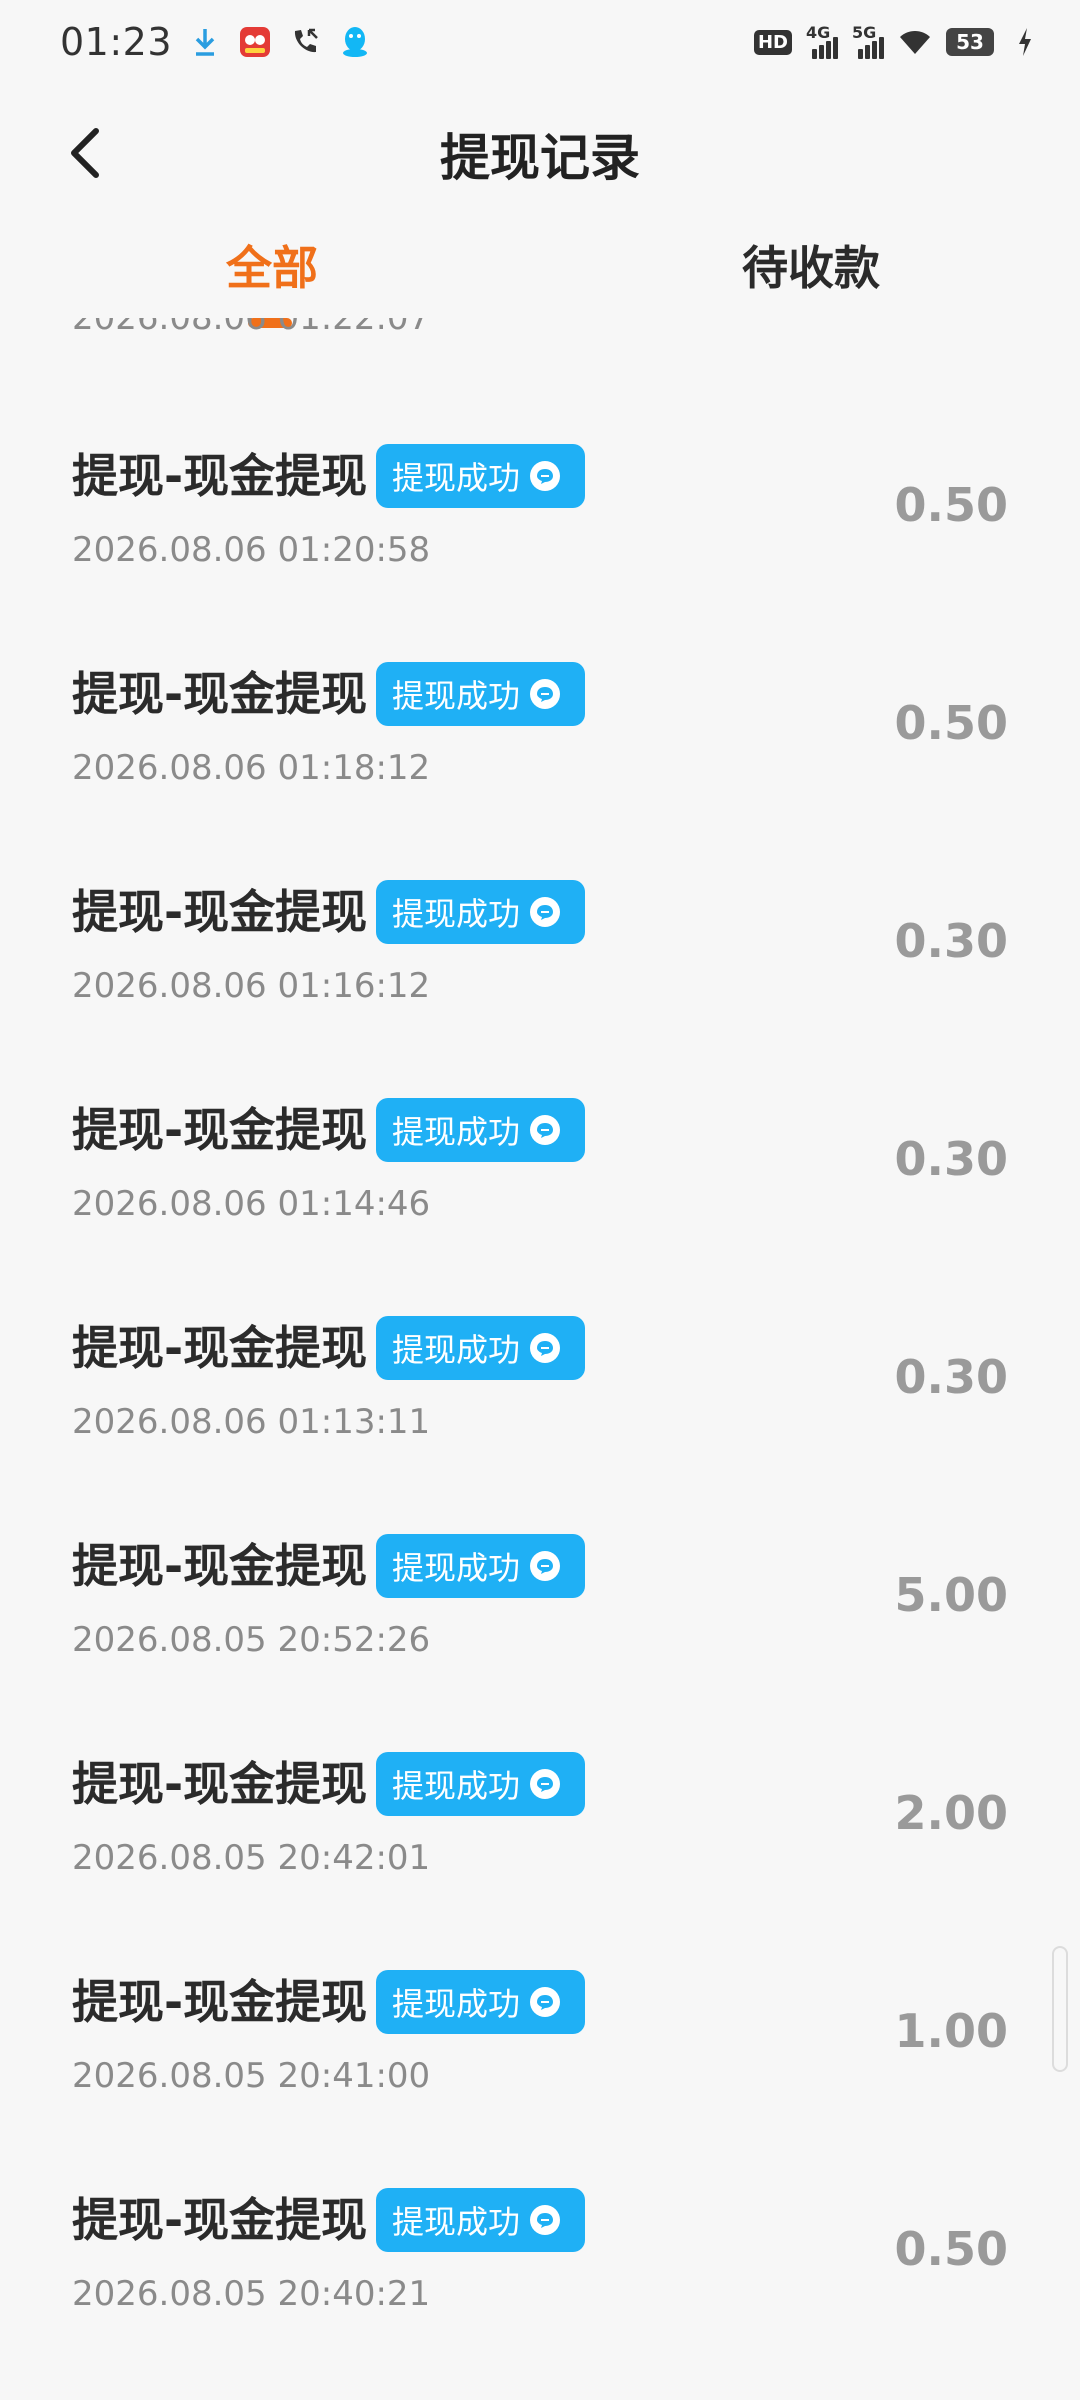 Image resolution: width=1080 pixels, height=2400 pixels. What do you see at coordinates (540, 2294) in the screenshot?
I see `list-item: 提现-现金提现 提现成功 2026.08.05 20:40:21 0.50` at bounding box center [540, 2294].